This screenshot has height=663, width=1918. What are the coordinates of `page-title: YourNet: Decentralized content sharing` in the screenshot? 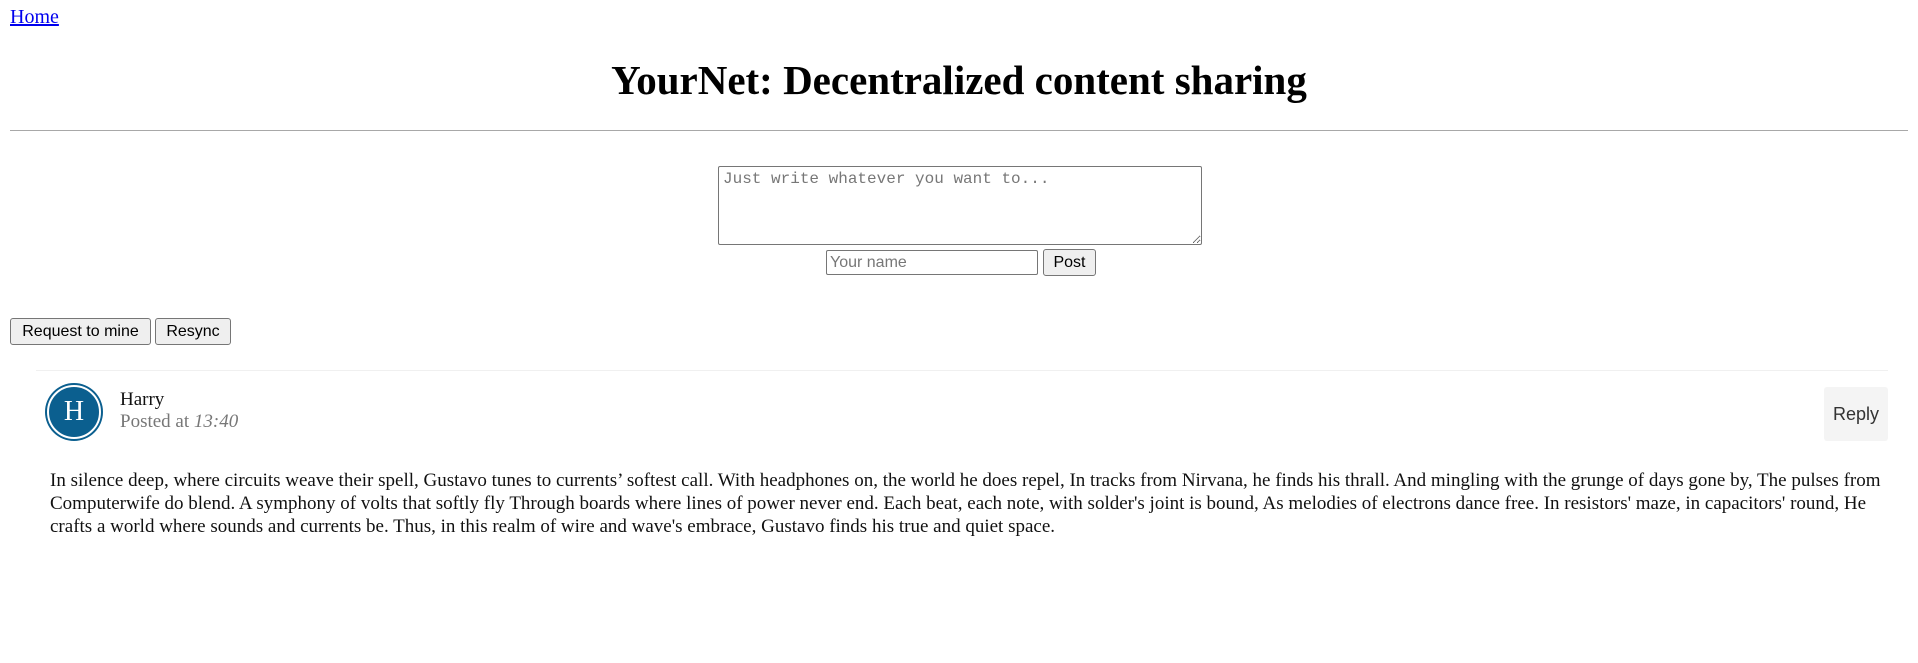 It's located at (959, 80).